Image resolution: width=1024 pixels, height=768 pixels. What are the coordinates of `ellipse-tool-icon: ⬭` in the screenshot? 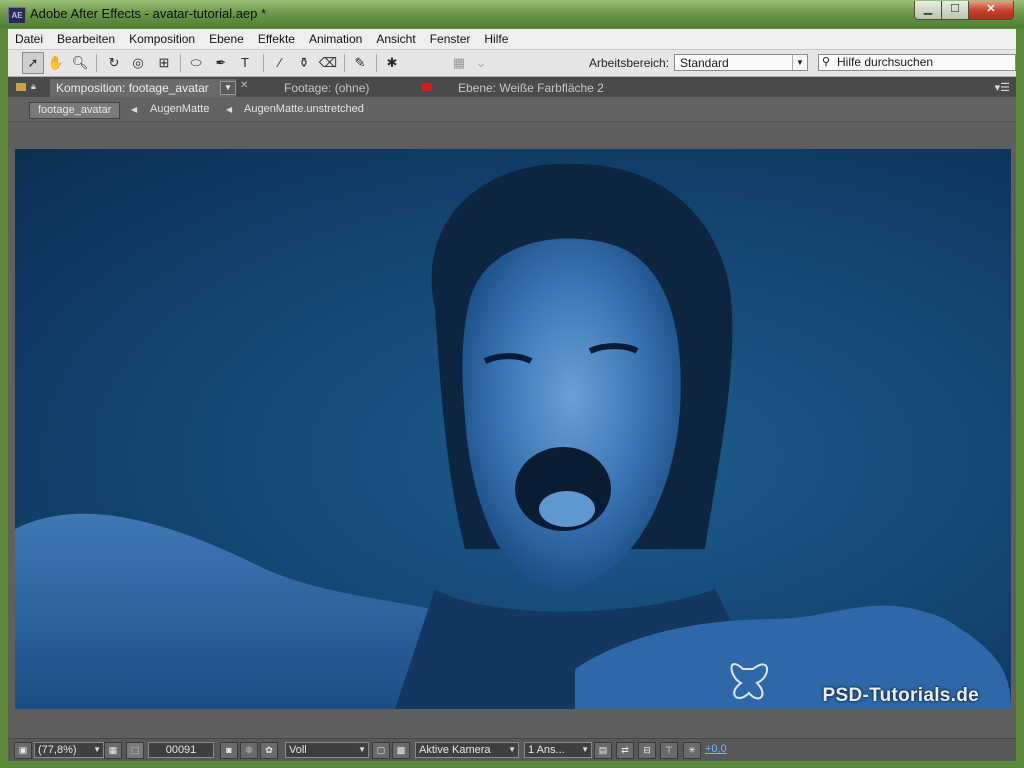 It's located at (196, 63).